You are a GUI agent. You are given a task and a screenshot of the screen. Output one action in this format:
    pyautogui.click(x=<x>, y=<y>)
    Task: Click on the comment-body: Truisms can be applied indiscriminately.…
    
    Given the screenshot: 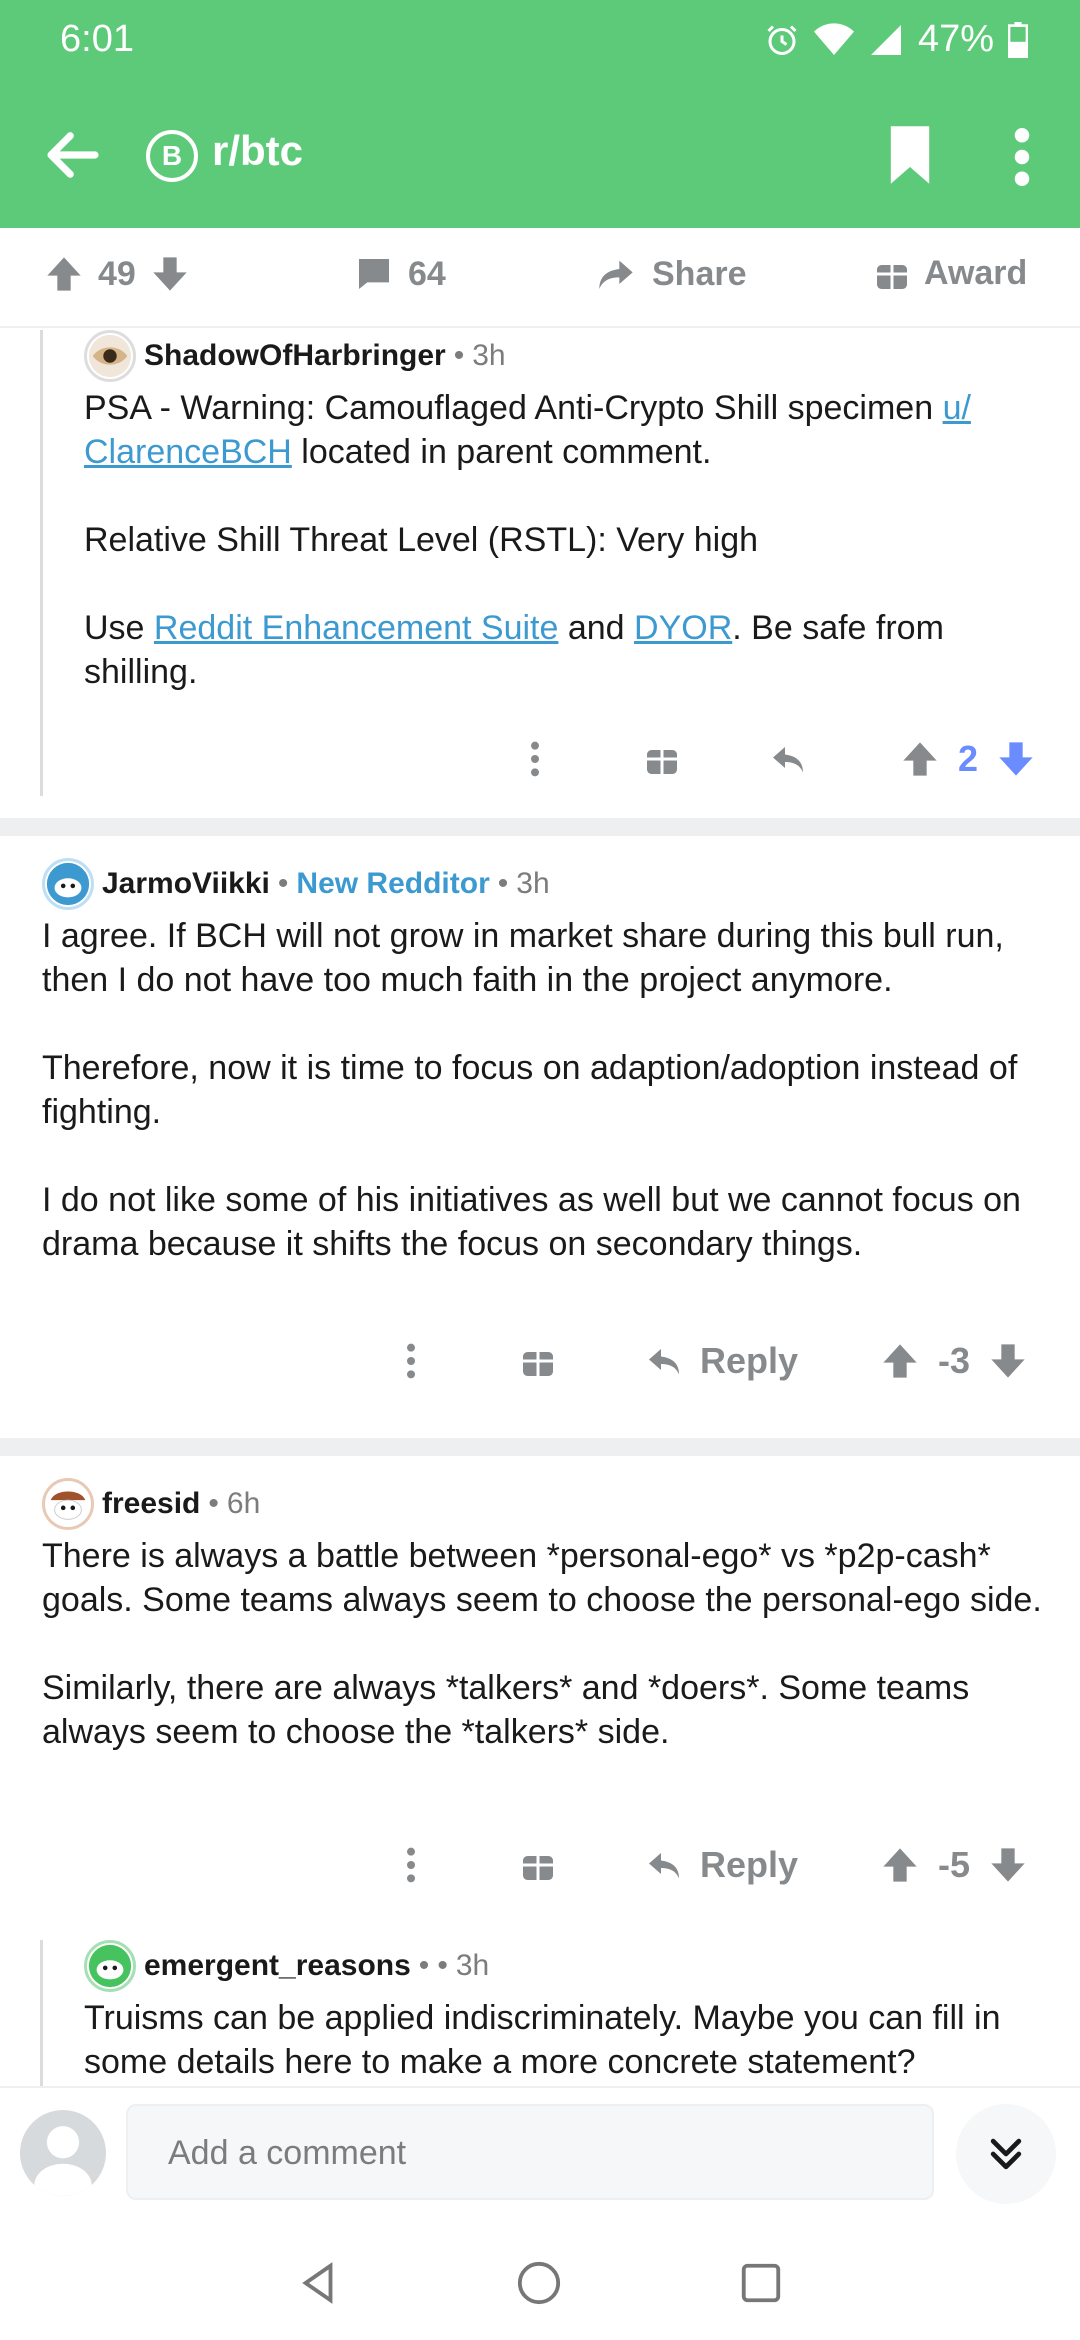 What is the action you would take?
    pyautogui.click(x=569, y=2041)
    